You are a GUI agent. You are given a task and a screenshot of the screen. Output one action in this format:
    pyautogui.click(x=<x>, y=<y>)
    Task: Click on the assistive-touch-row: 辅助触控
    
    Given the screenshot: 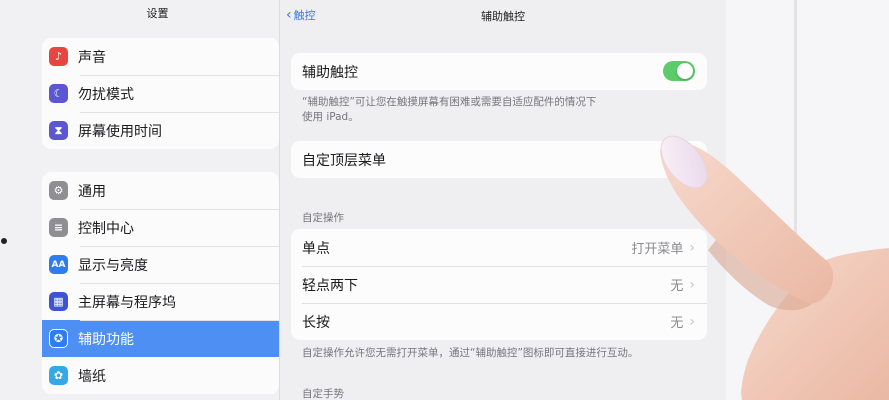 What is the action you would take?
    pyautogui.click(x=499, y=71)
    